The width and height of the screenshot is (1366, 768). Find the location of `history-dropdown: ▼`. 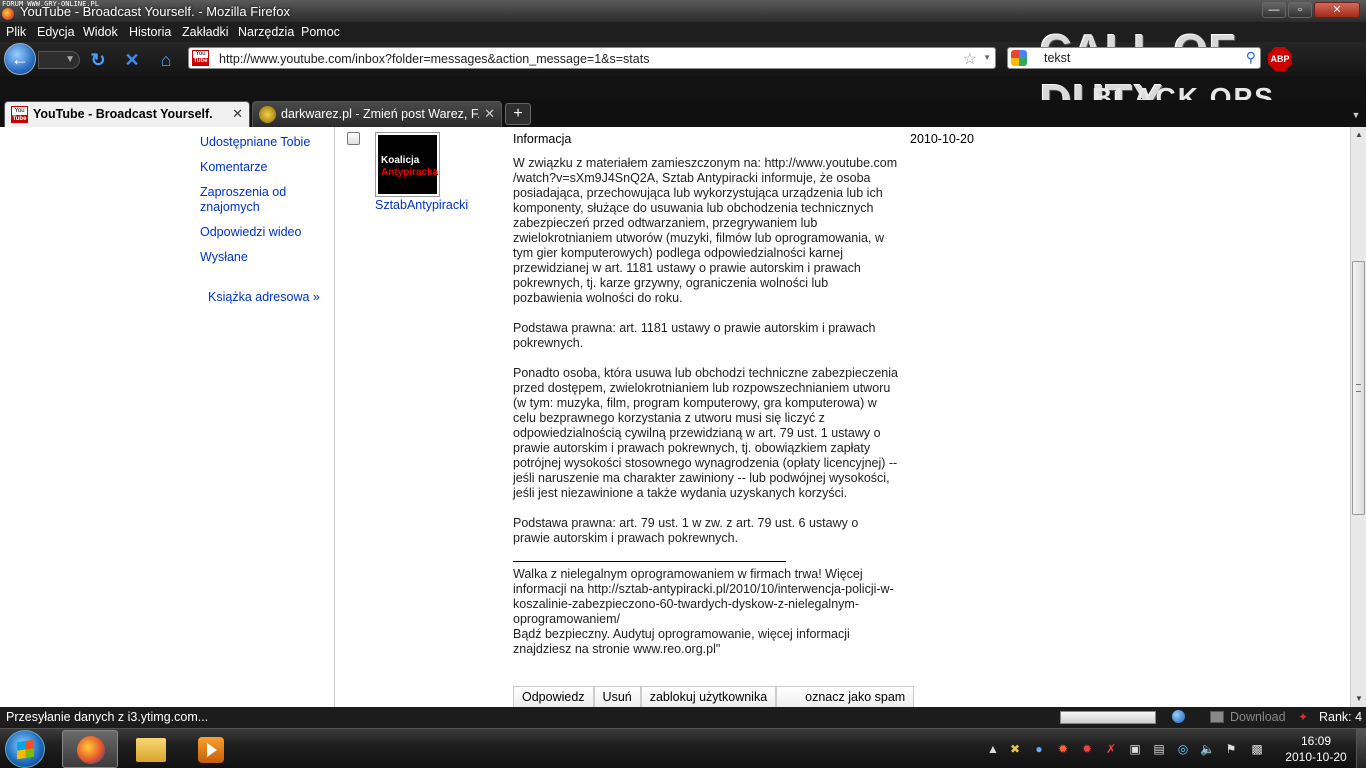

history-dropdown: ▼ is located at coordinates (59, 60).